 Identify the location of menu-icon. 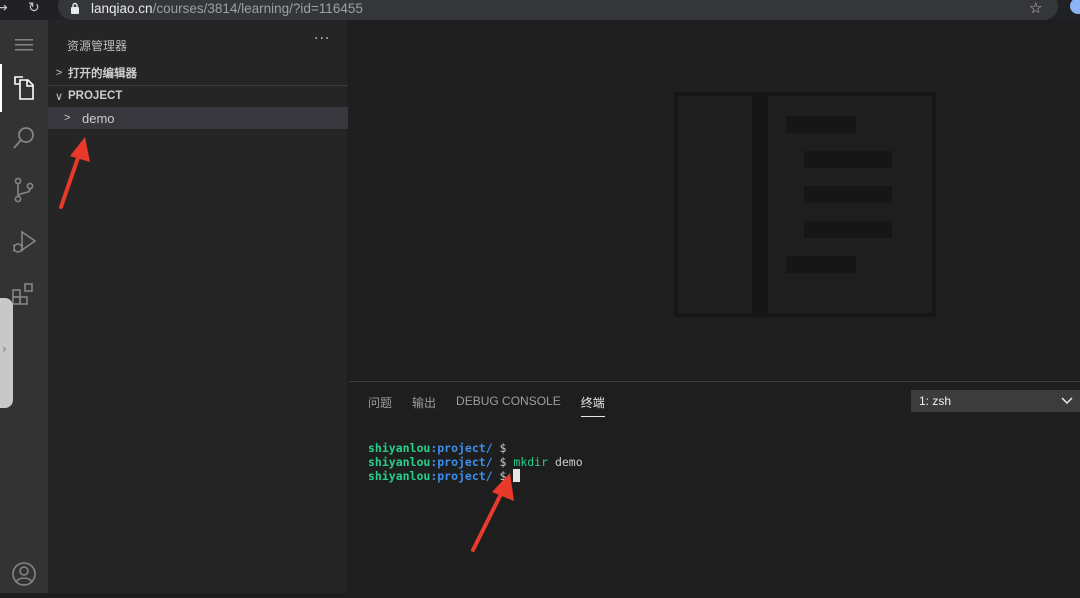
(24, 45).